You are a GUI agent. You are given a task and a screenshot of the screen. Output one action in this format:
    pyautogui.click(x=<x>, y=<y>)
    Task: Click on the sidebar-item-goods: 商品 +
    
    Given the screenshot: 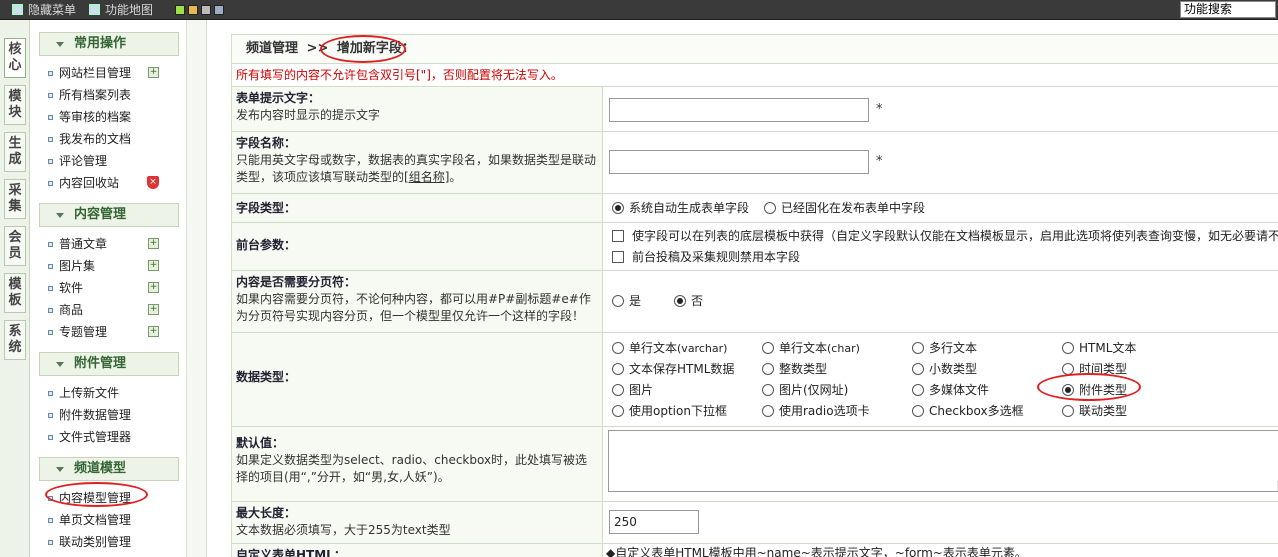 What is the action you would take?
    pyautogui.click(x=110, y=310)
    